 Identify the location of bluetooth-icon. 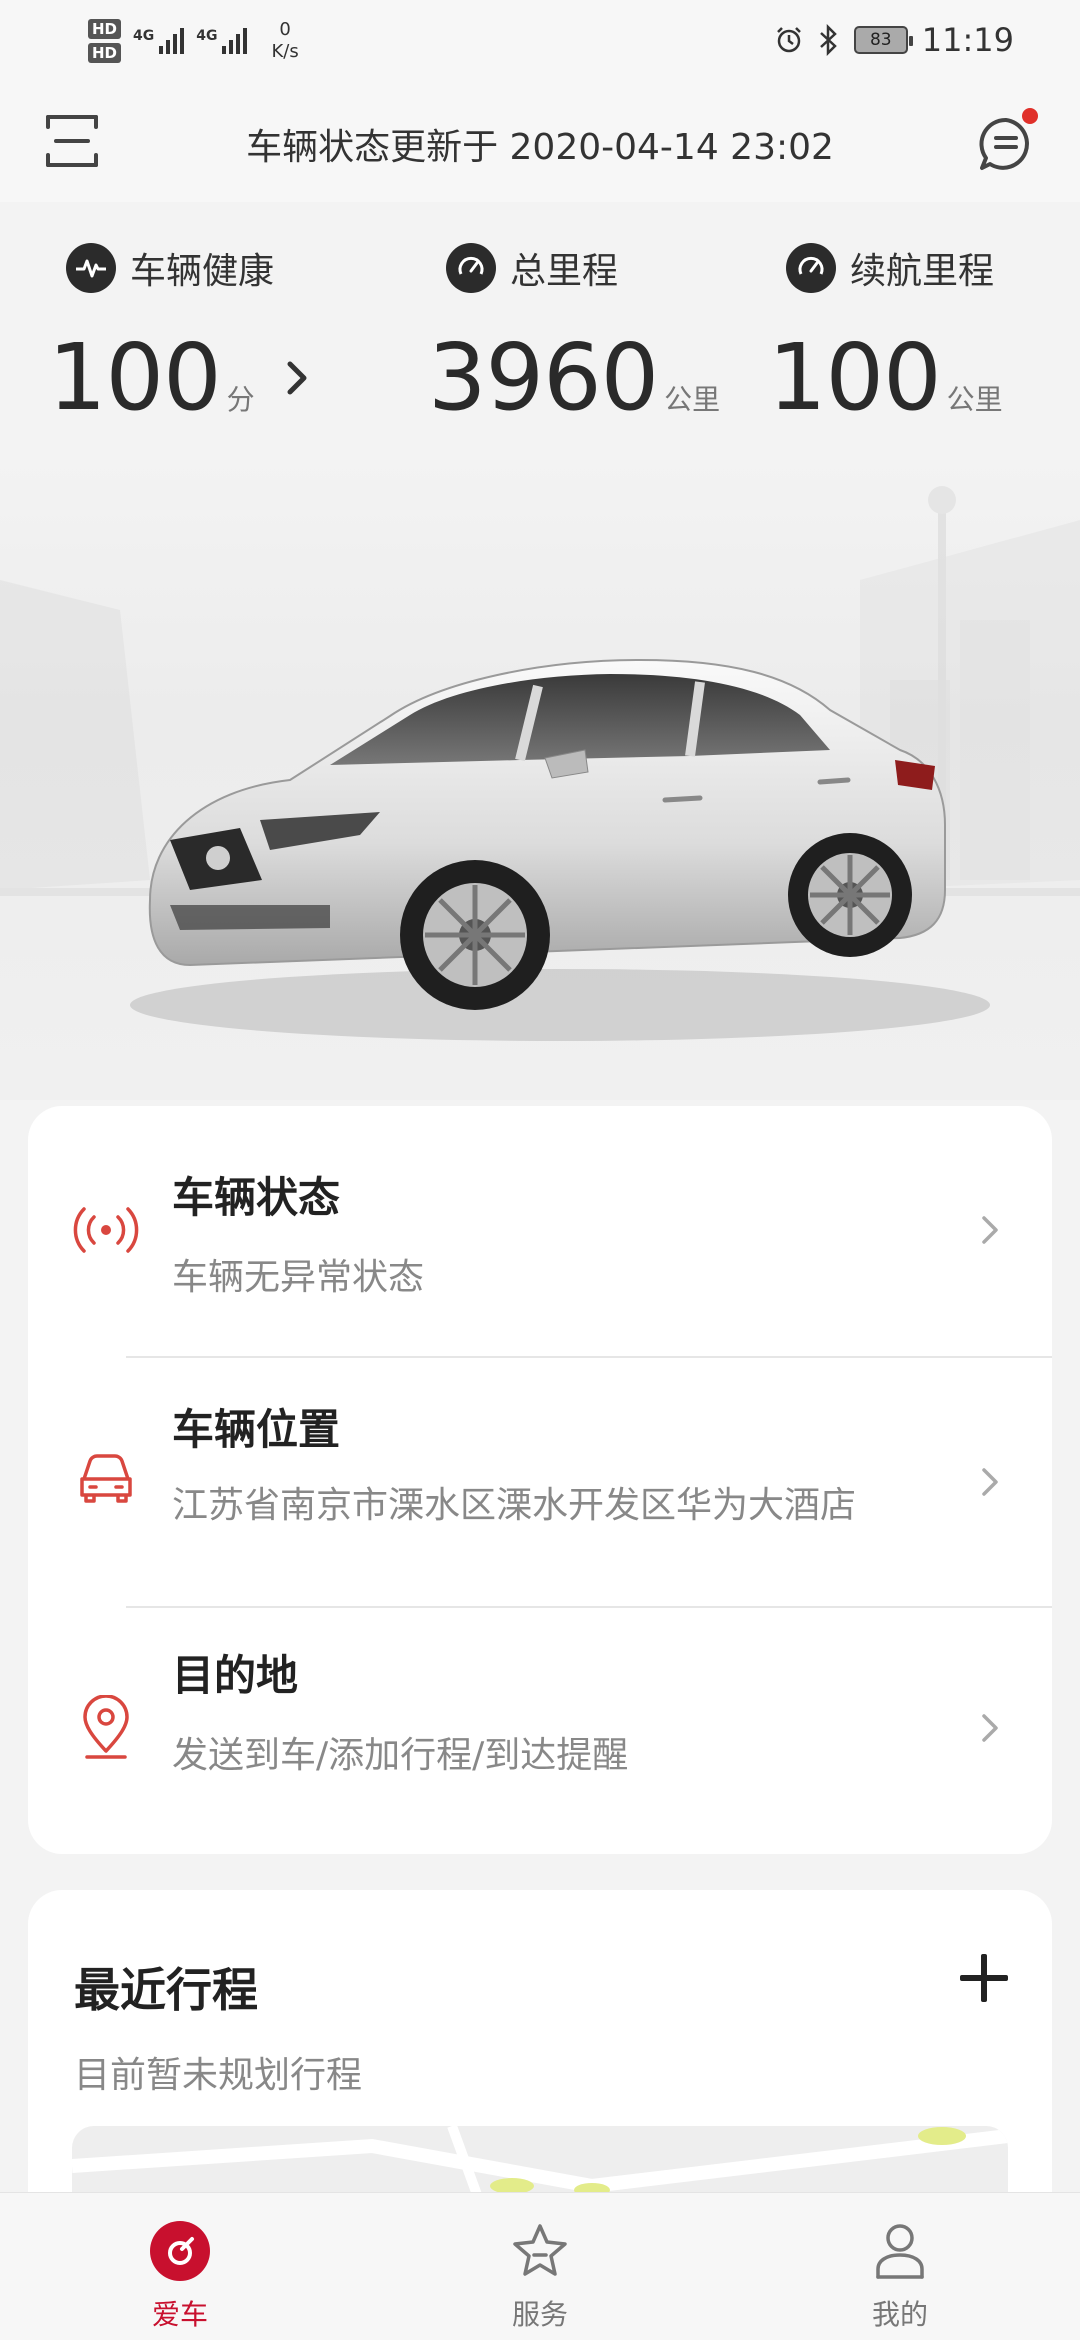
(828, 40).